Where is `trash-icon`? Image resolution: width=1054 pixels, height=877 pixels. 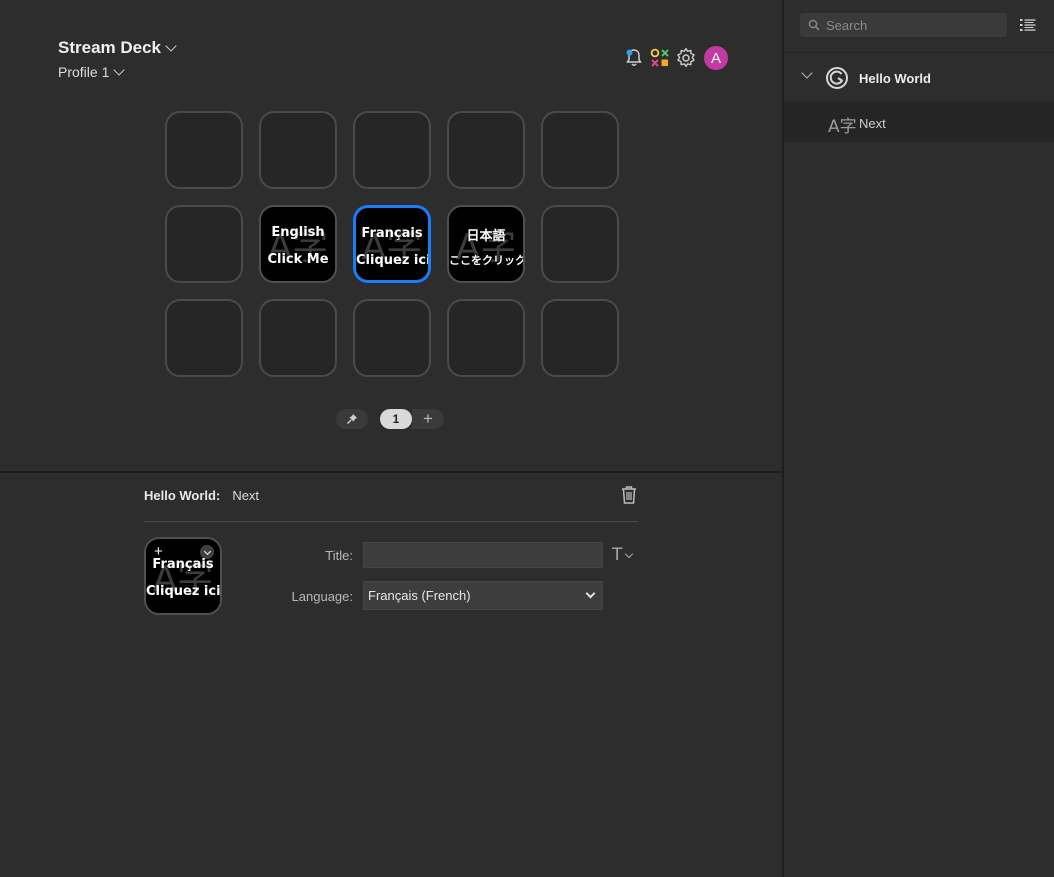 trash-icon is located at coordinates (629, 495).